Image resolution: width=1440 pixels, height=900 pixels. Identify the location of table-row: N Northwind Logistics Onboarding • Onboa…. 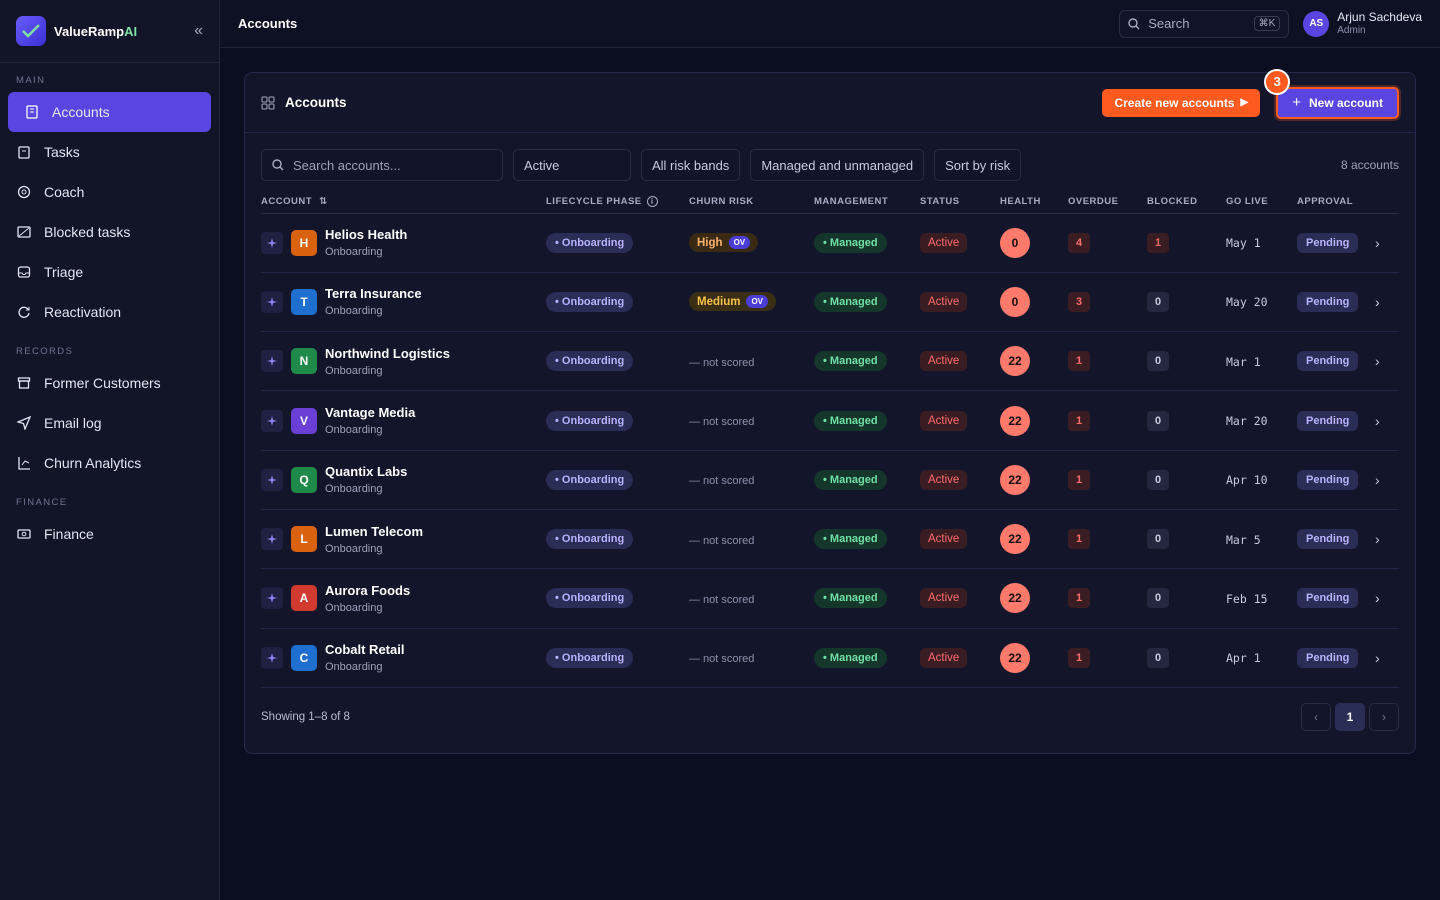
(830, 361).